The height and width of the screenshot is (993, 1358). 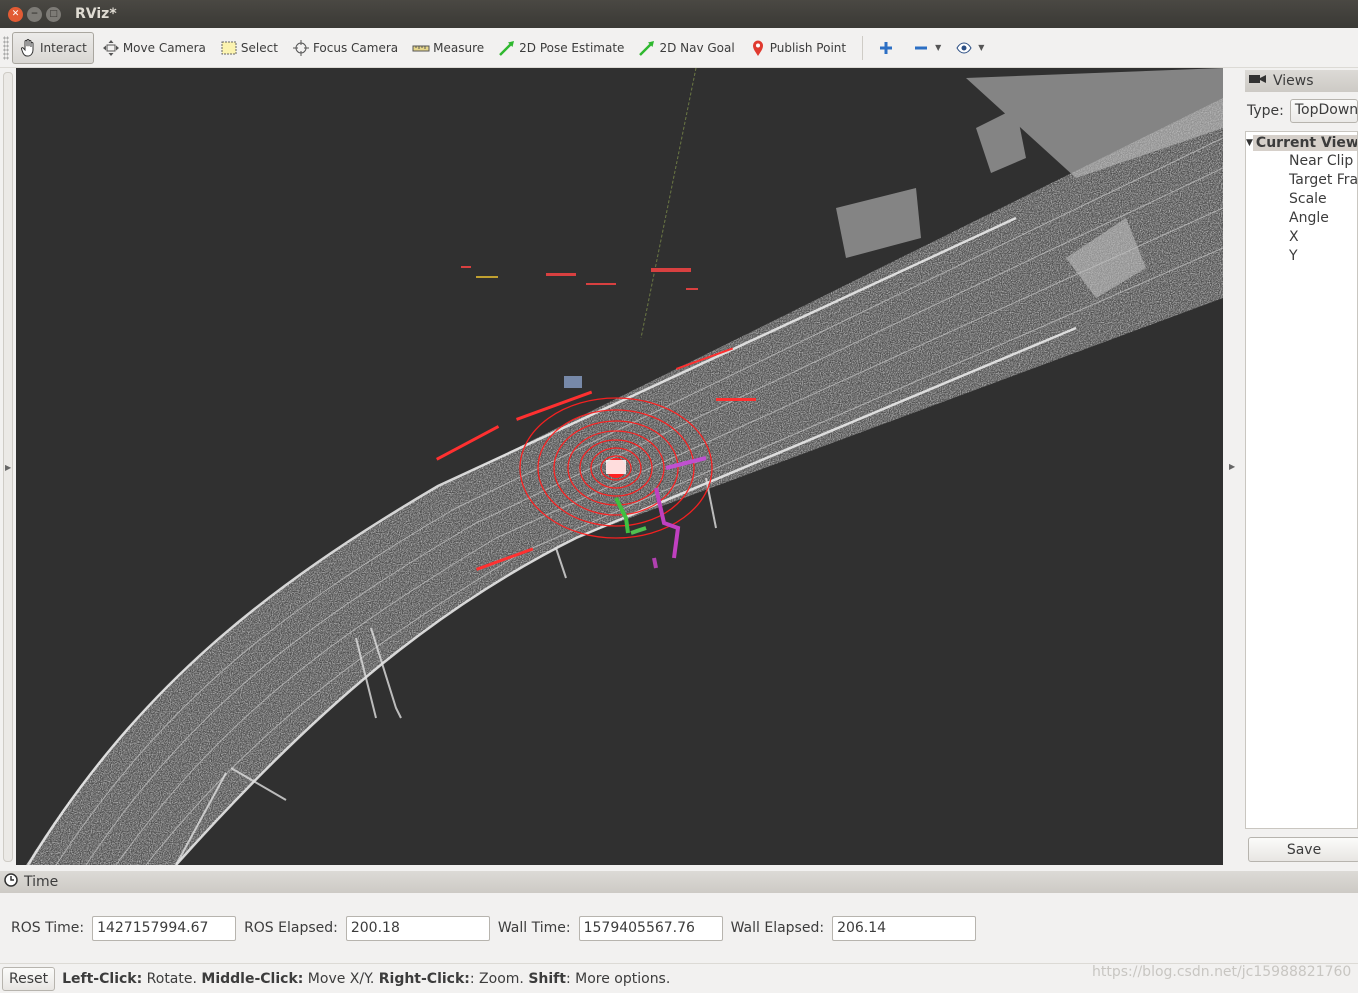 I want to click on hint-move: Move X/Y., so click(x=341, y=978).